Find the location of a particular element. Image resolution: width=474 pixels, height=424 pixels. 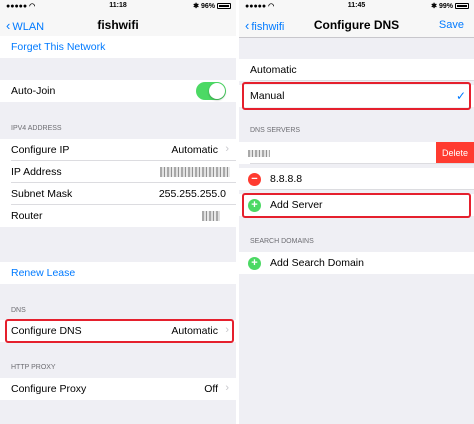

remove-icon: − is located at coordinates (254, 179).